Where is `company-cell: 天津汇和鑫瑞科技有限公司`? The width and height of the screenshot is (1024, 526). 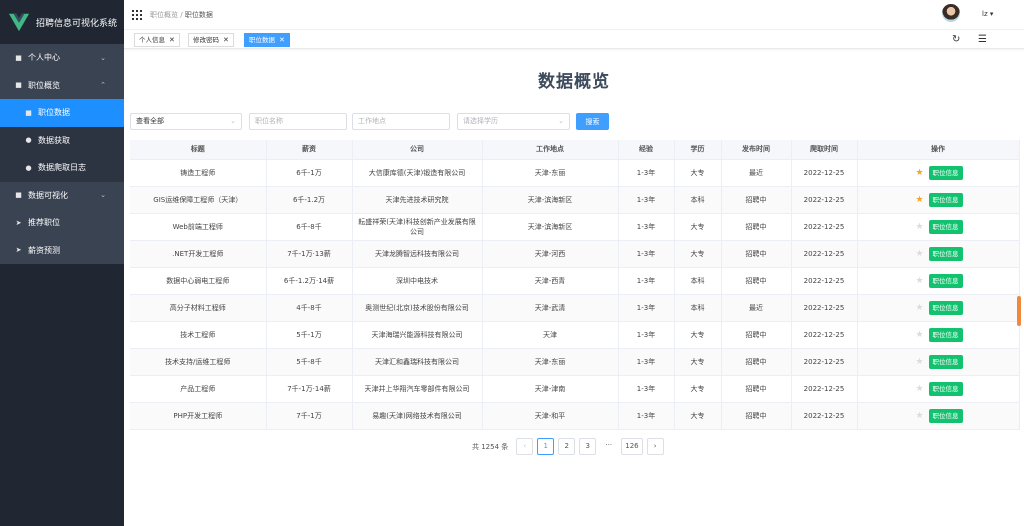 company-cell: 天津汇和鑫瑞科技有限公司 is located at coordinates (417, 362).